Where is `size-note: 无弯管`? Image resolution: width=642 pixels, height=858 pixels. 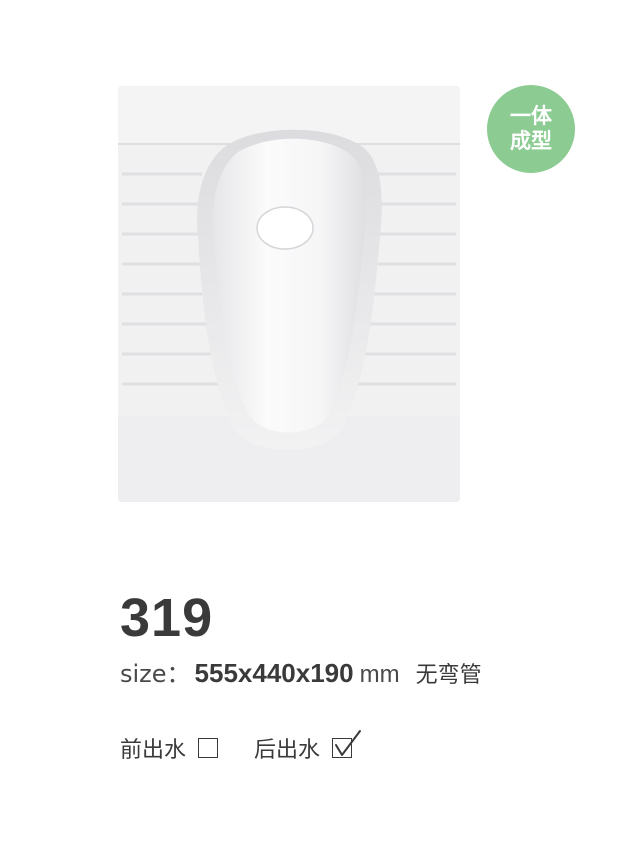 size-note: 无弯管 is located at coordinates (448, 675).